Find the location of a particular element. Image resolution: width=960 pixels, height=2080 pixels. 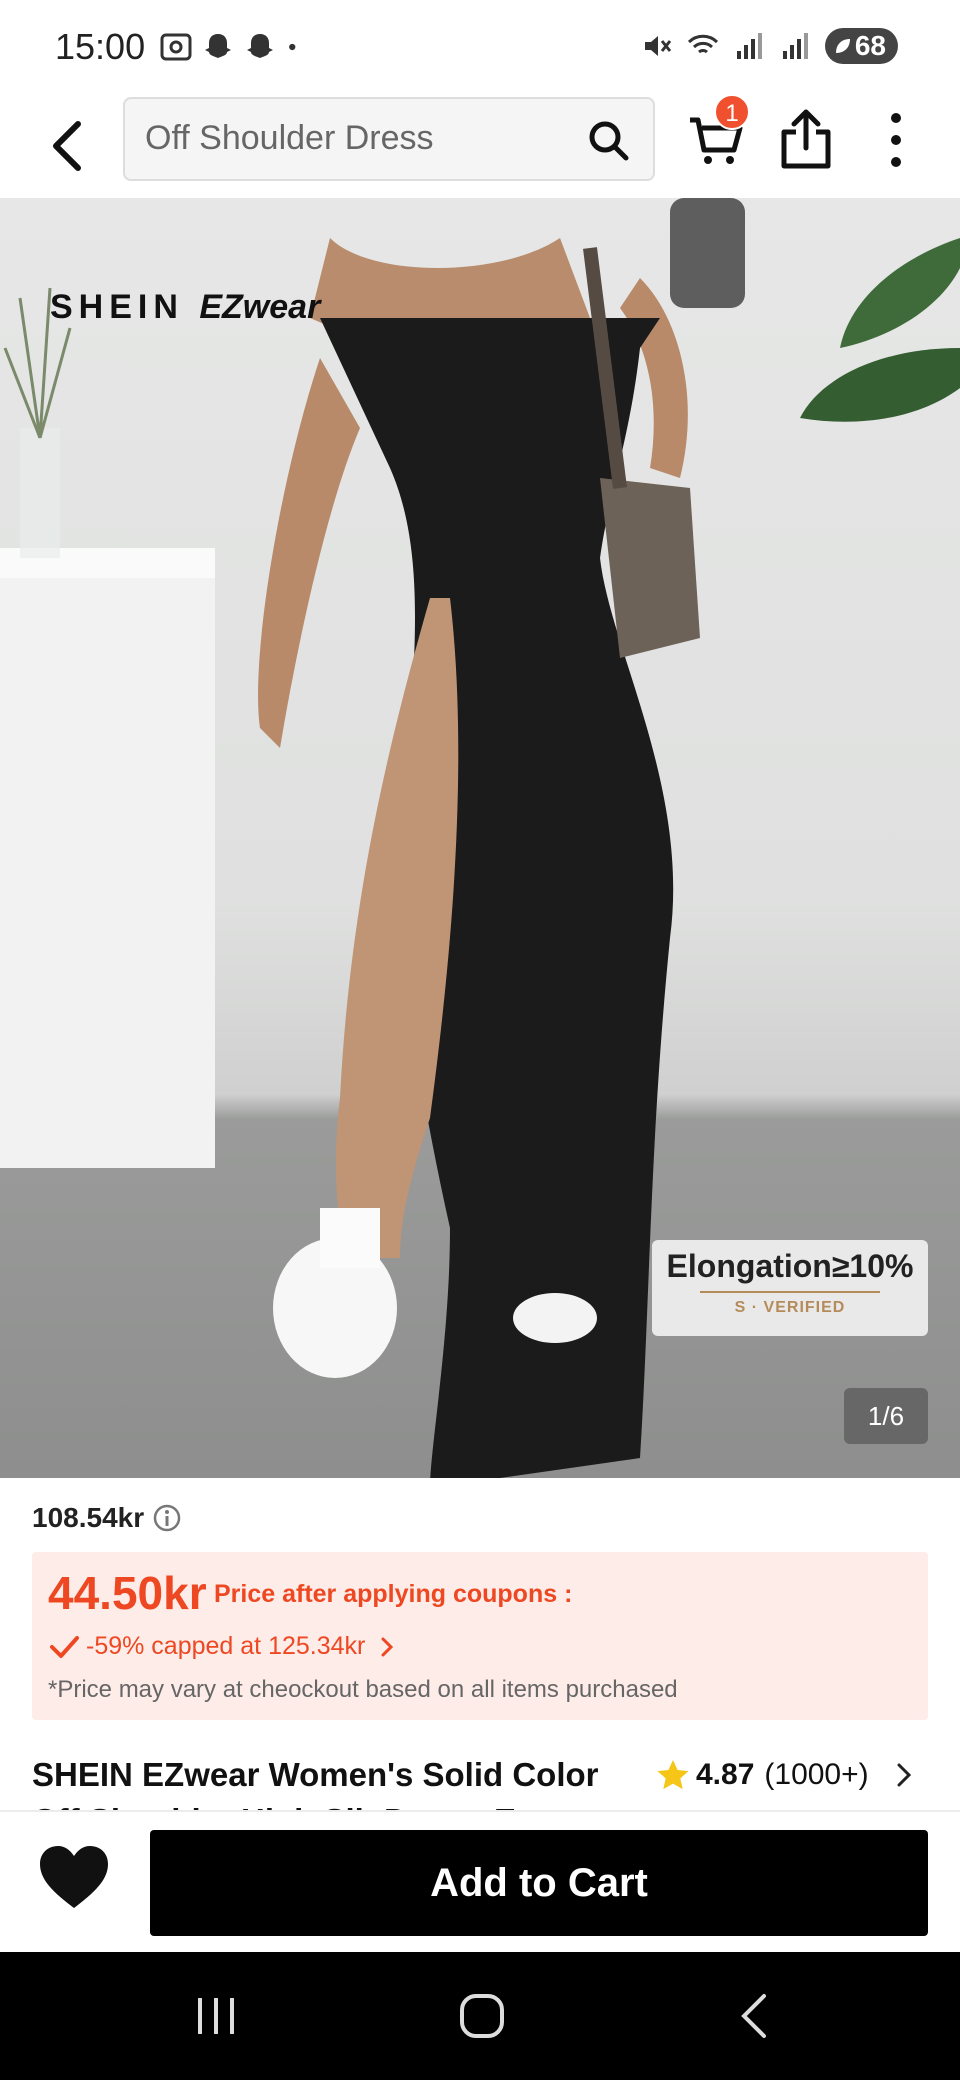

battery-level: 68 is located at coordinates (870, 45).